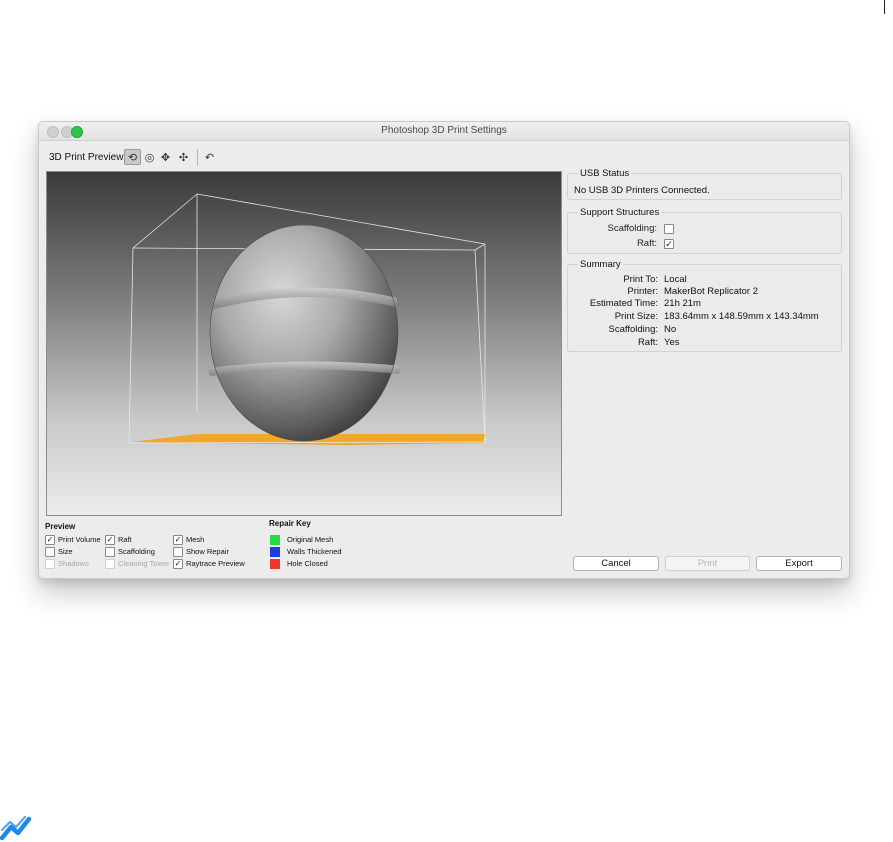  What do you see at coordinates (299, 564) in the screenshot?
I see `repair-key-hole-closed: Hole Closed` at bounding box center [299, 564].